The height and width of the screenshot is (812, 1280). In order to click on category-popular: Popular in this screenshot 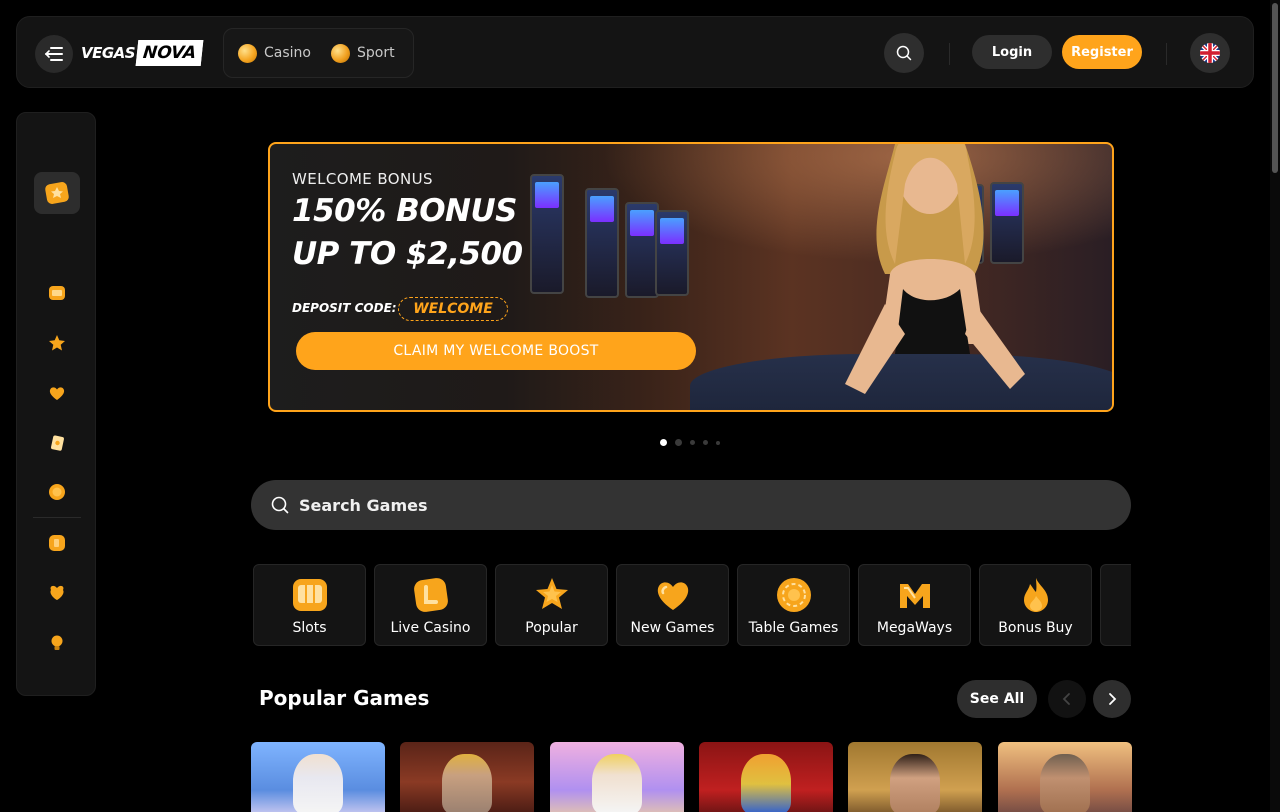, I will do `click(551, 605)`.